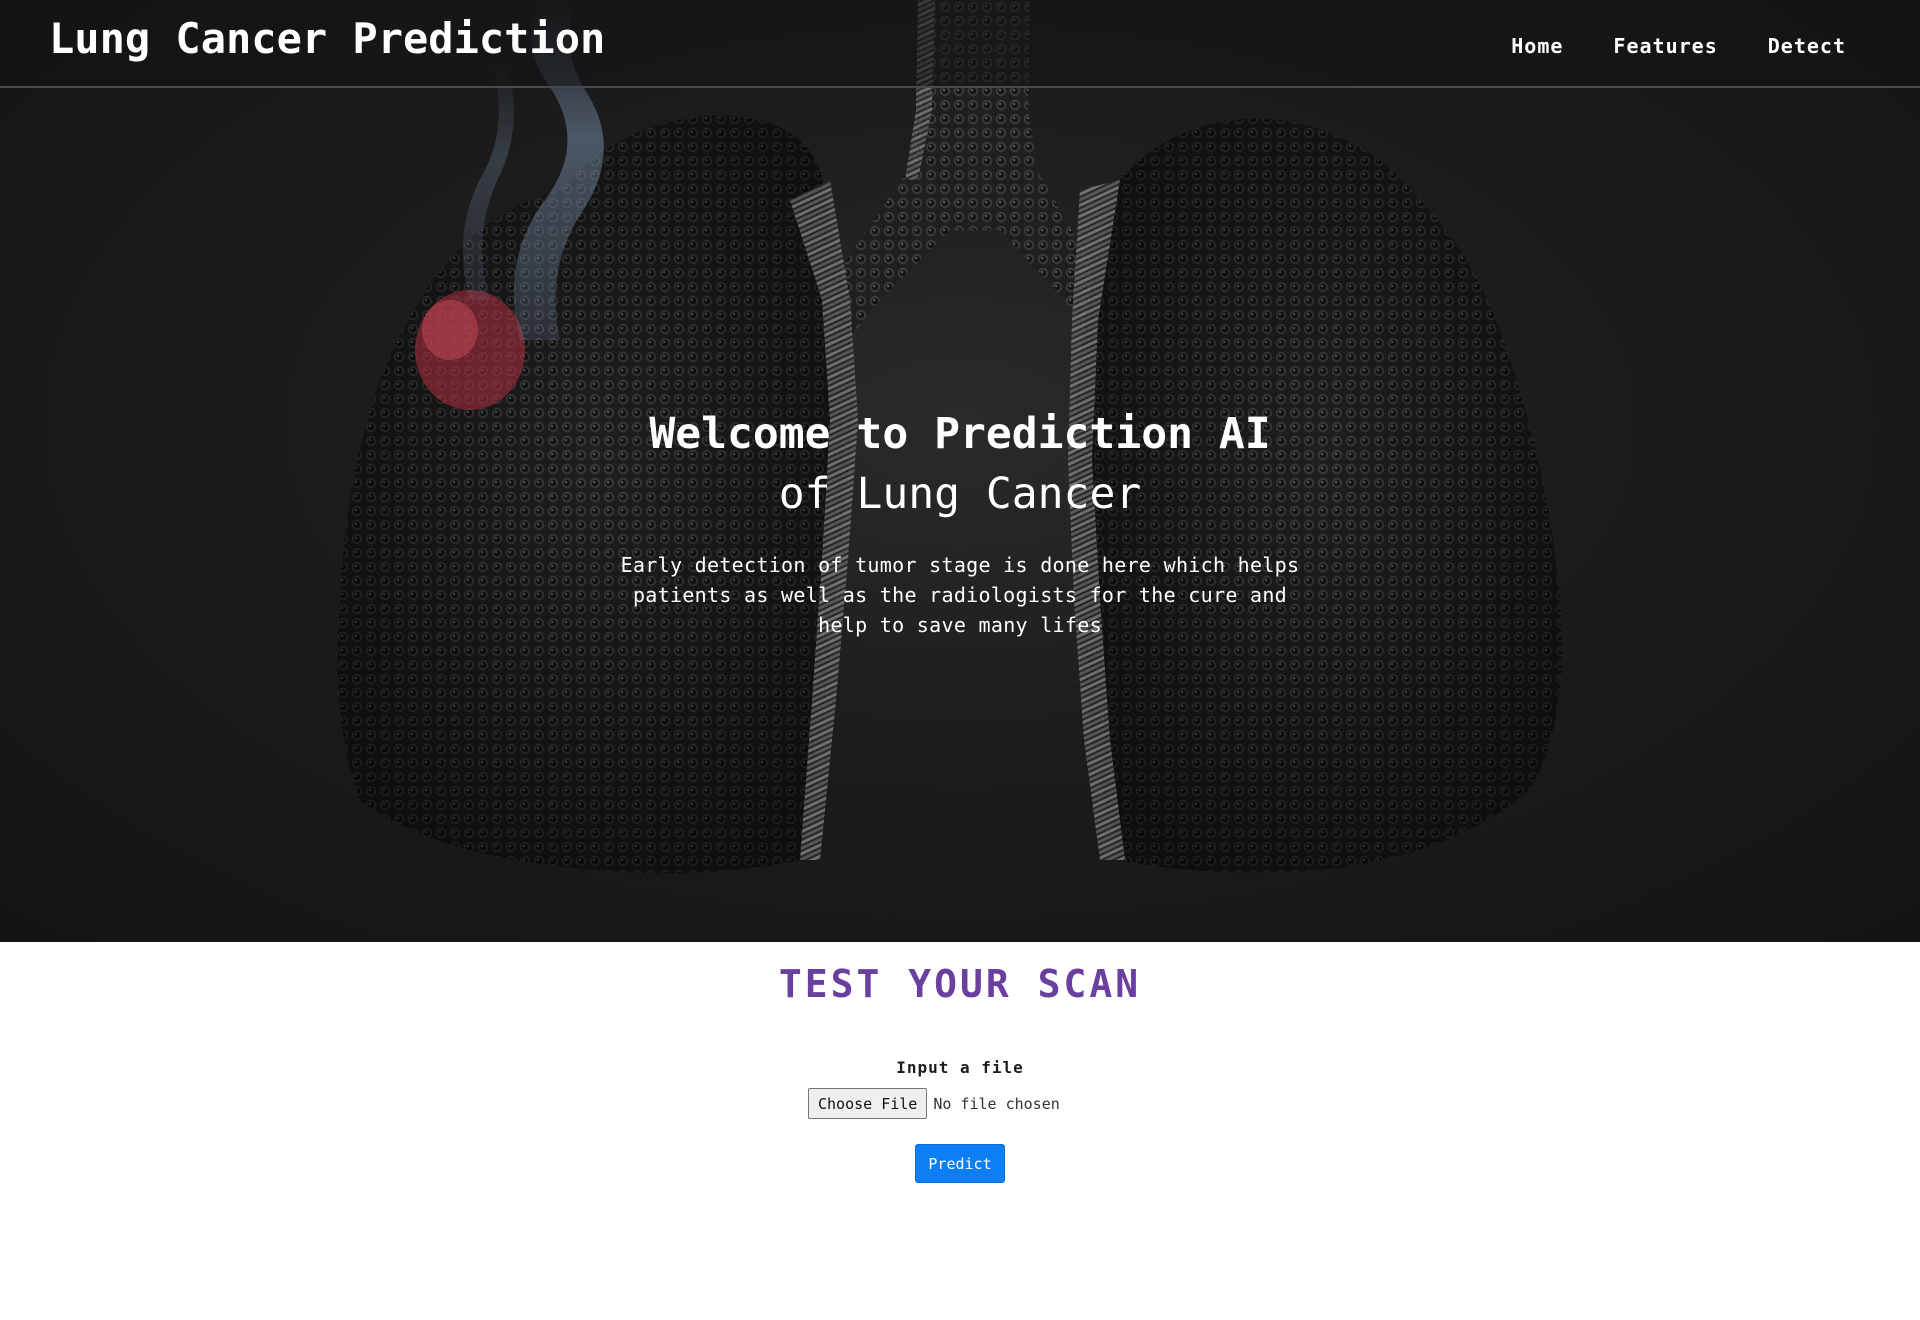 This screenshot has width=1920, height=1320. What do you see at coordinates (960, 1067) in the screenshot?
I see `file-input-label: Input a file` at bounding box center [960, 1067].